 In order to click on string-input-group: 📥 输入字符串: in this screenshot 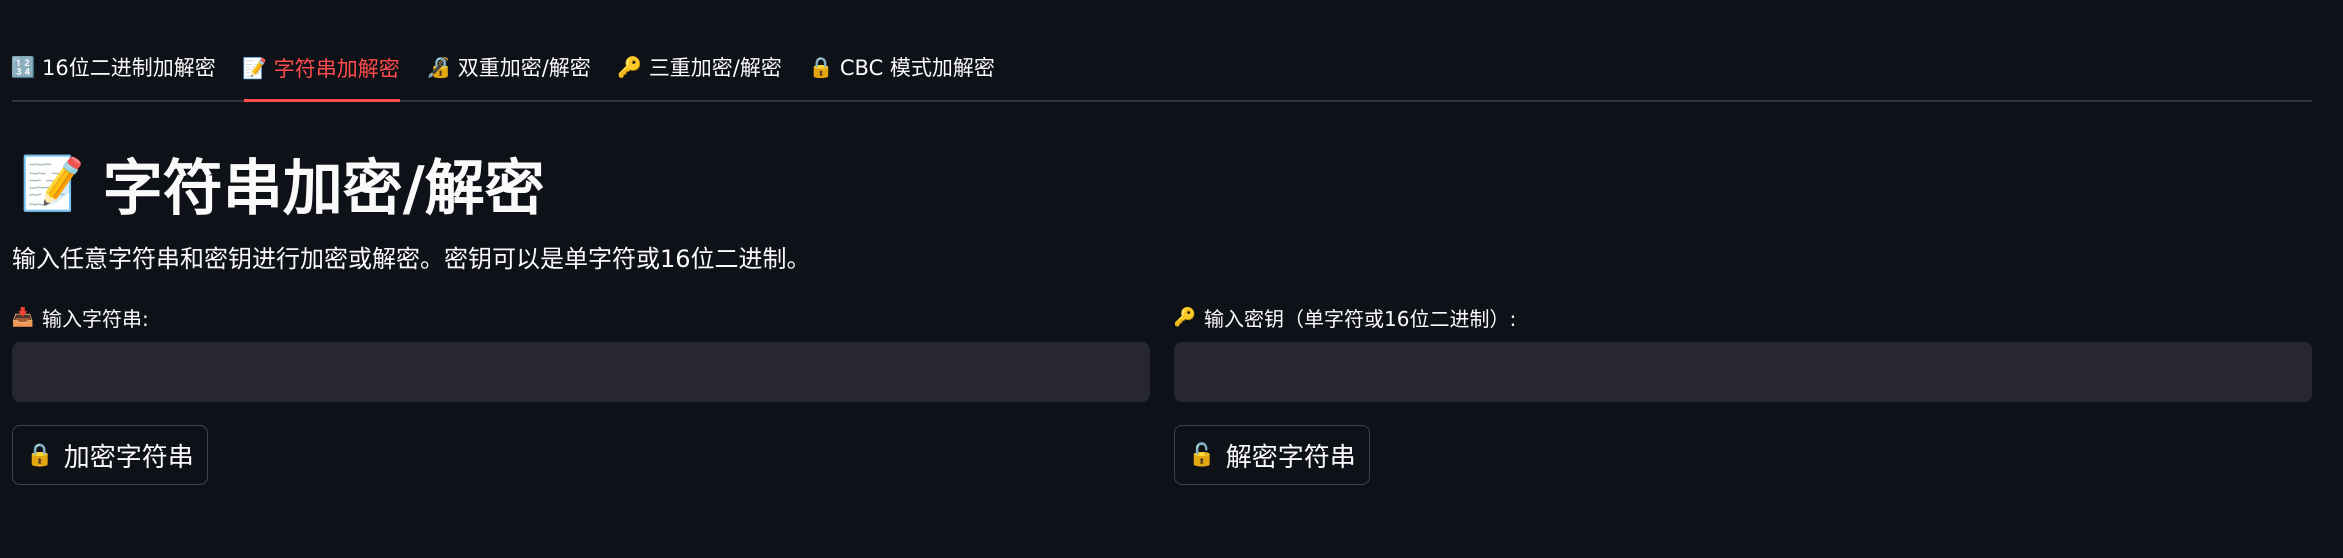, I will do `click(581, 351)`.